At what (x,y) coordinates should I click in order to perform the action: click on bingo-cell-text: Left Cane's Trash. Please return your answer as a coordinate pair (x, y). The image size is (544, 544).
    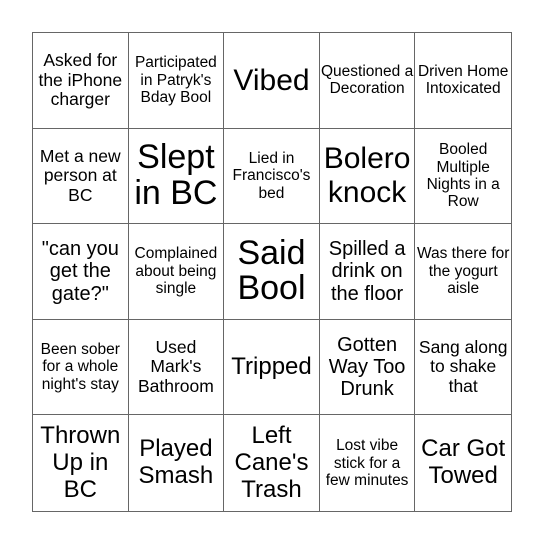
    Looking at the image, I should click on (271, 462).